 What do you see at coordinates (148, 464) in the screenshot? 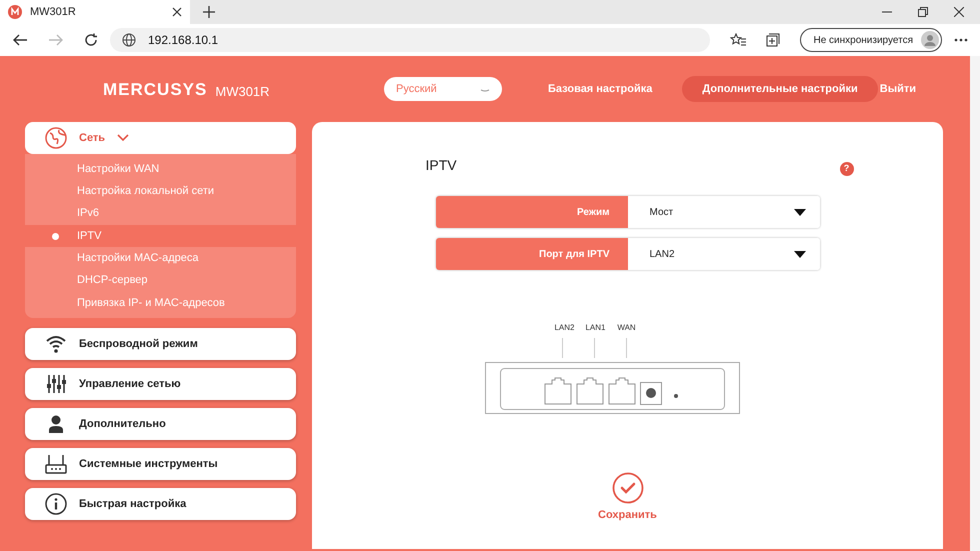
I see `menu-section-label: Системные инструменты` at bounding box center [148, 464].